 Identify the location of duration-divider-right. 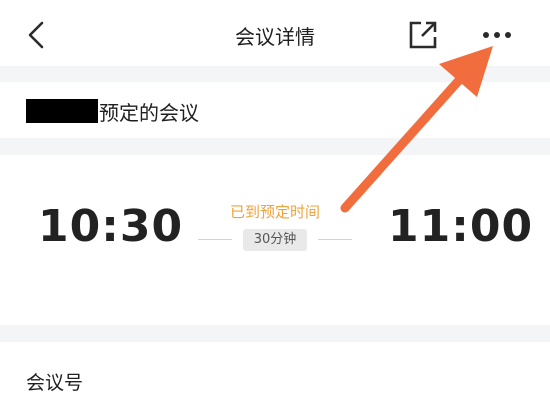
(335, 239).